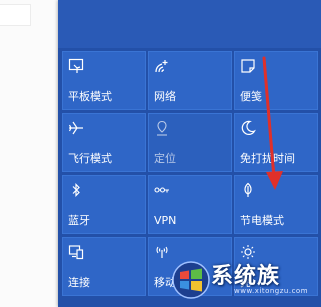 The width and height of the screenshot is (321, 307). What do you see at coordinates (76, 252) in the screenshot?
I see `connect-icon` at bounding box center [76, 252].